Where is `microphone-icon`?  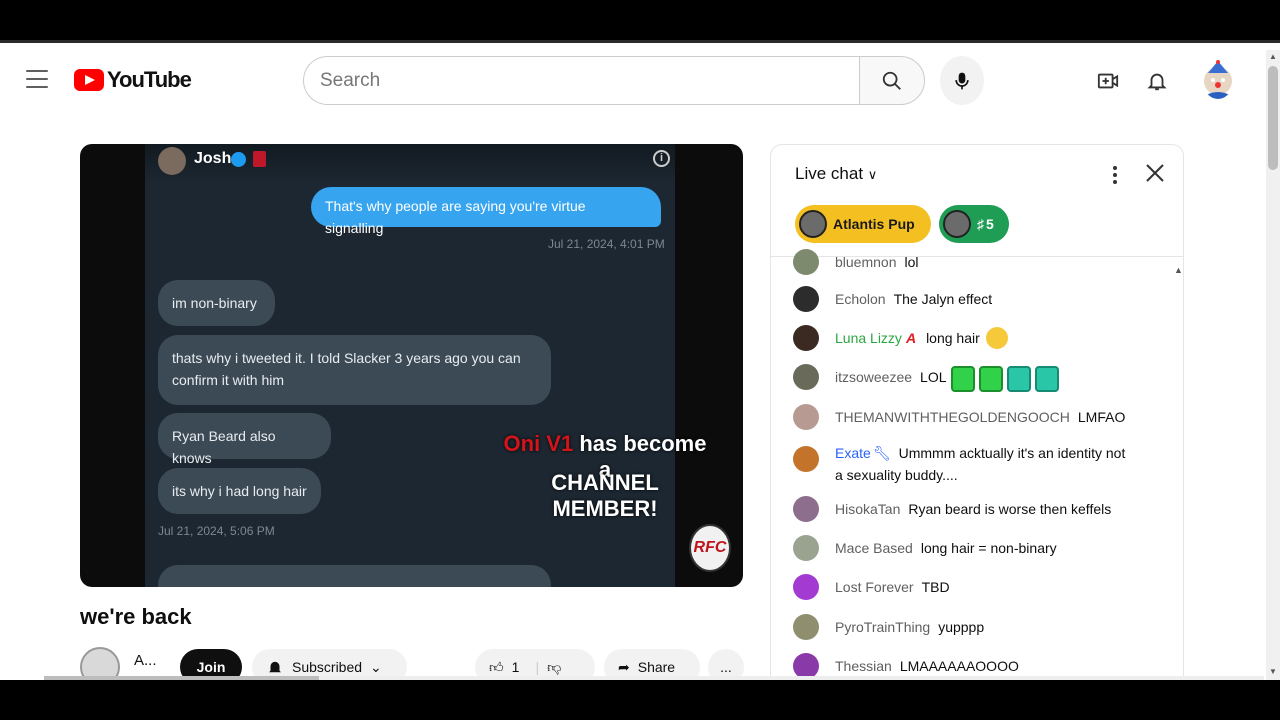 microphone-icon is located at coordinates (962, 80).